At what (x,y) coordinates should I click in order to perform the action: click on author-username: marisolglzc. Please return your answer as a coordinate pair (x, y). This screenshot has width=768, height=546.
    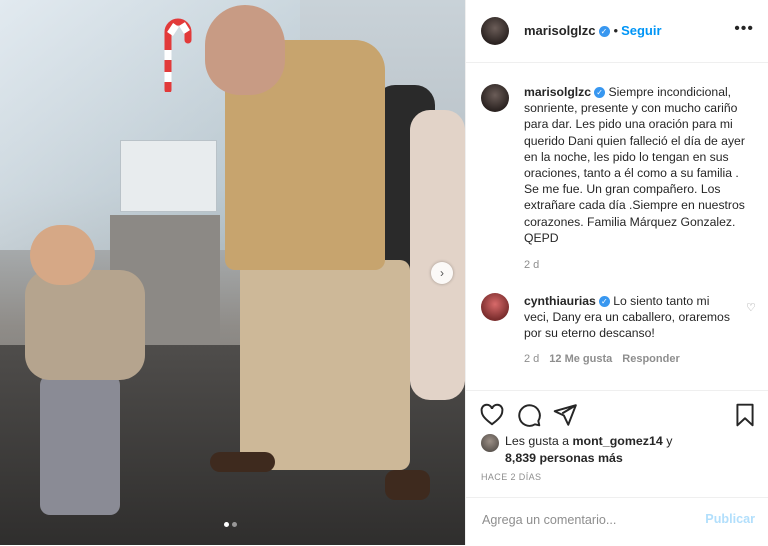
    Looking at the image, I should click on (560, 30).